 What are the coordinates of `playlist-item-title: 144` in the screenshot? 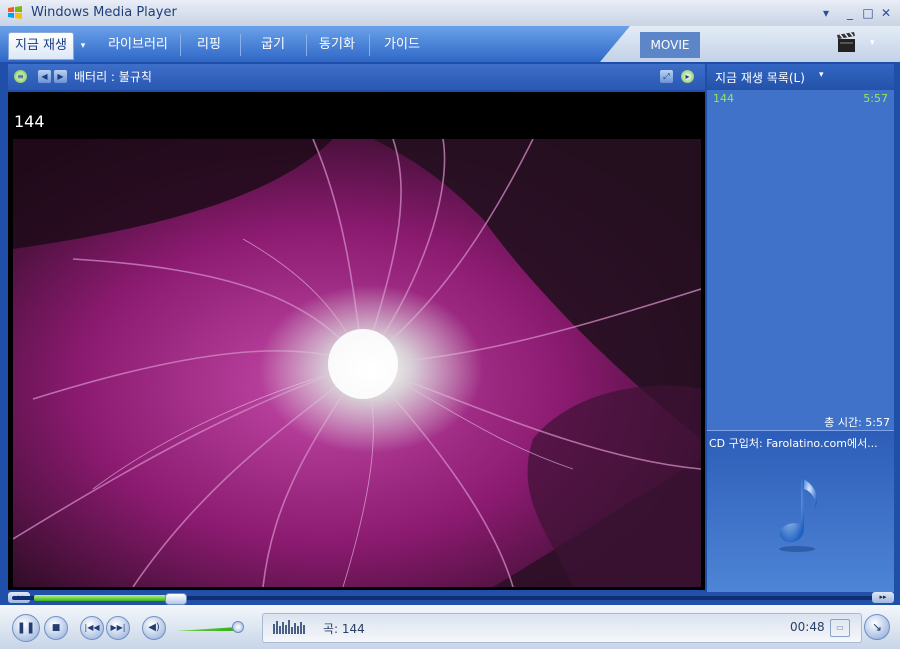 It's located at (723, 98).